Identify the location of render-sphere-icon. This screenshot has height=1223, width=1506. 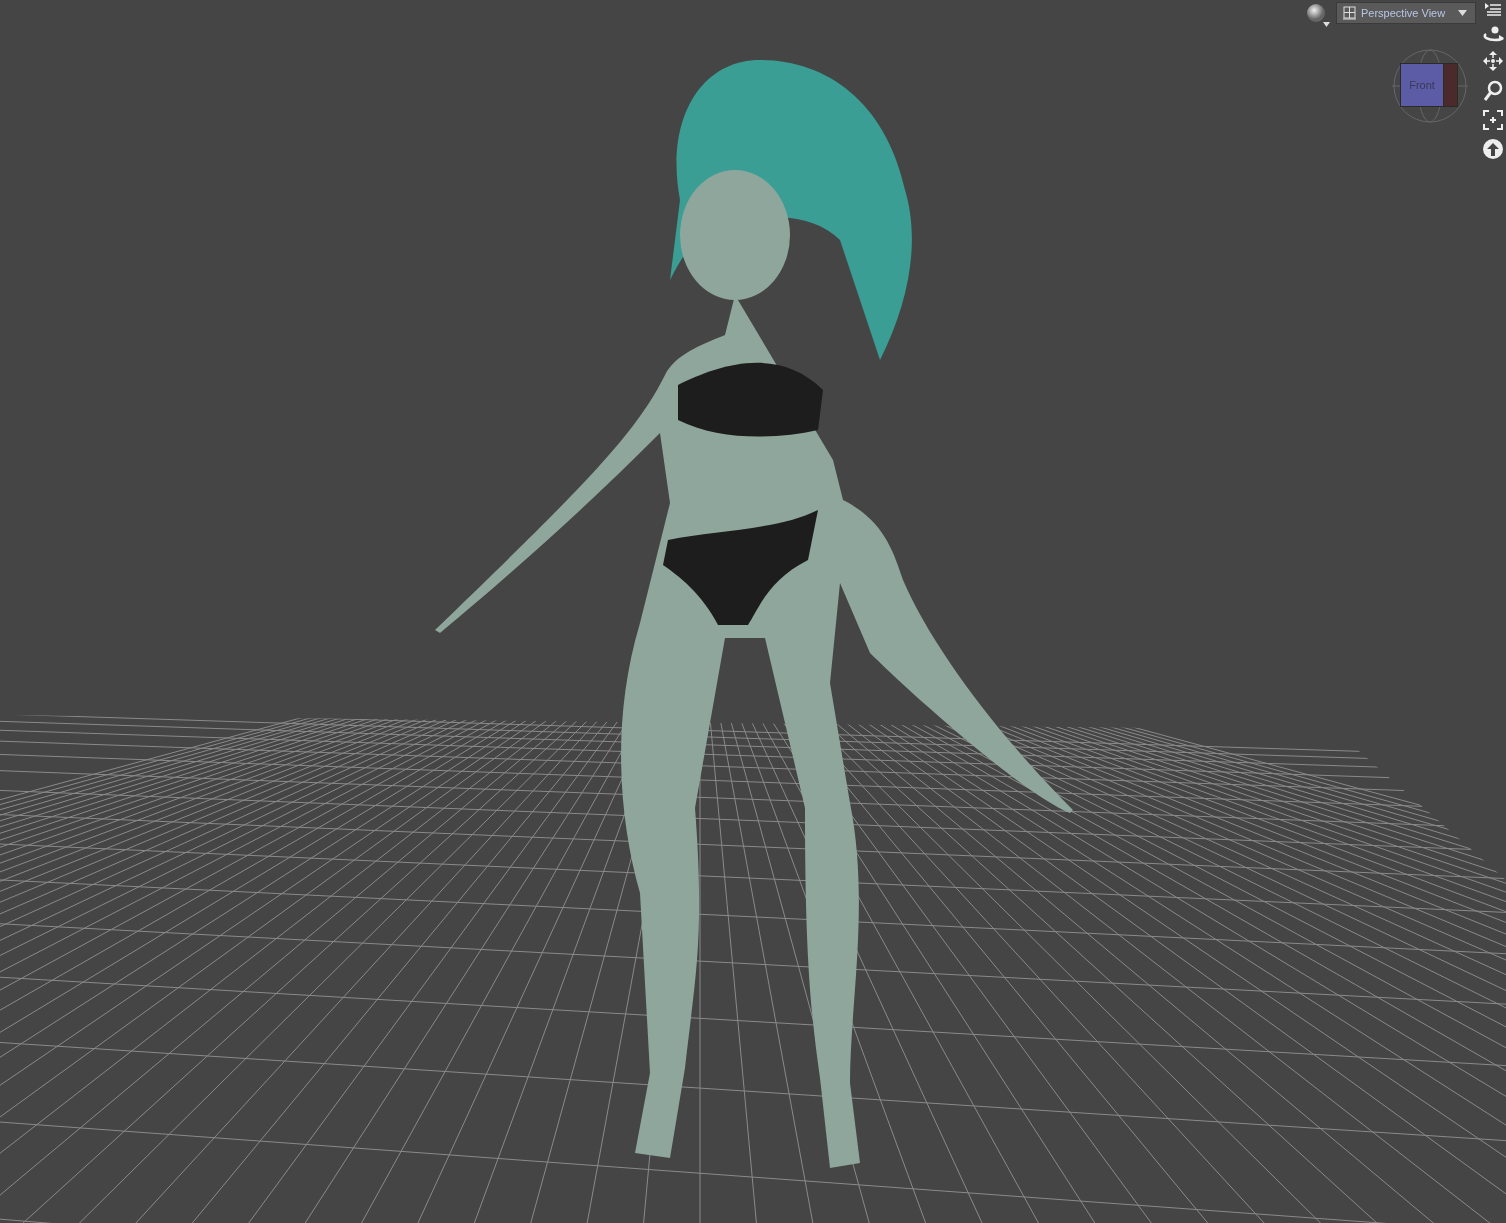
(1319, 15).